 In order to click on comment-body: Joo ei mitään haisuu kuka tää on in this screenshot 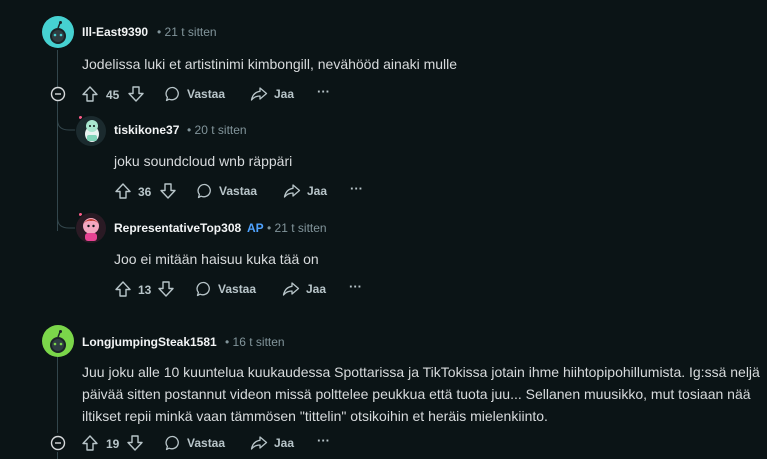, I will do `click(216, 259)`.